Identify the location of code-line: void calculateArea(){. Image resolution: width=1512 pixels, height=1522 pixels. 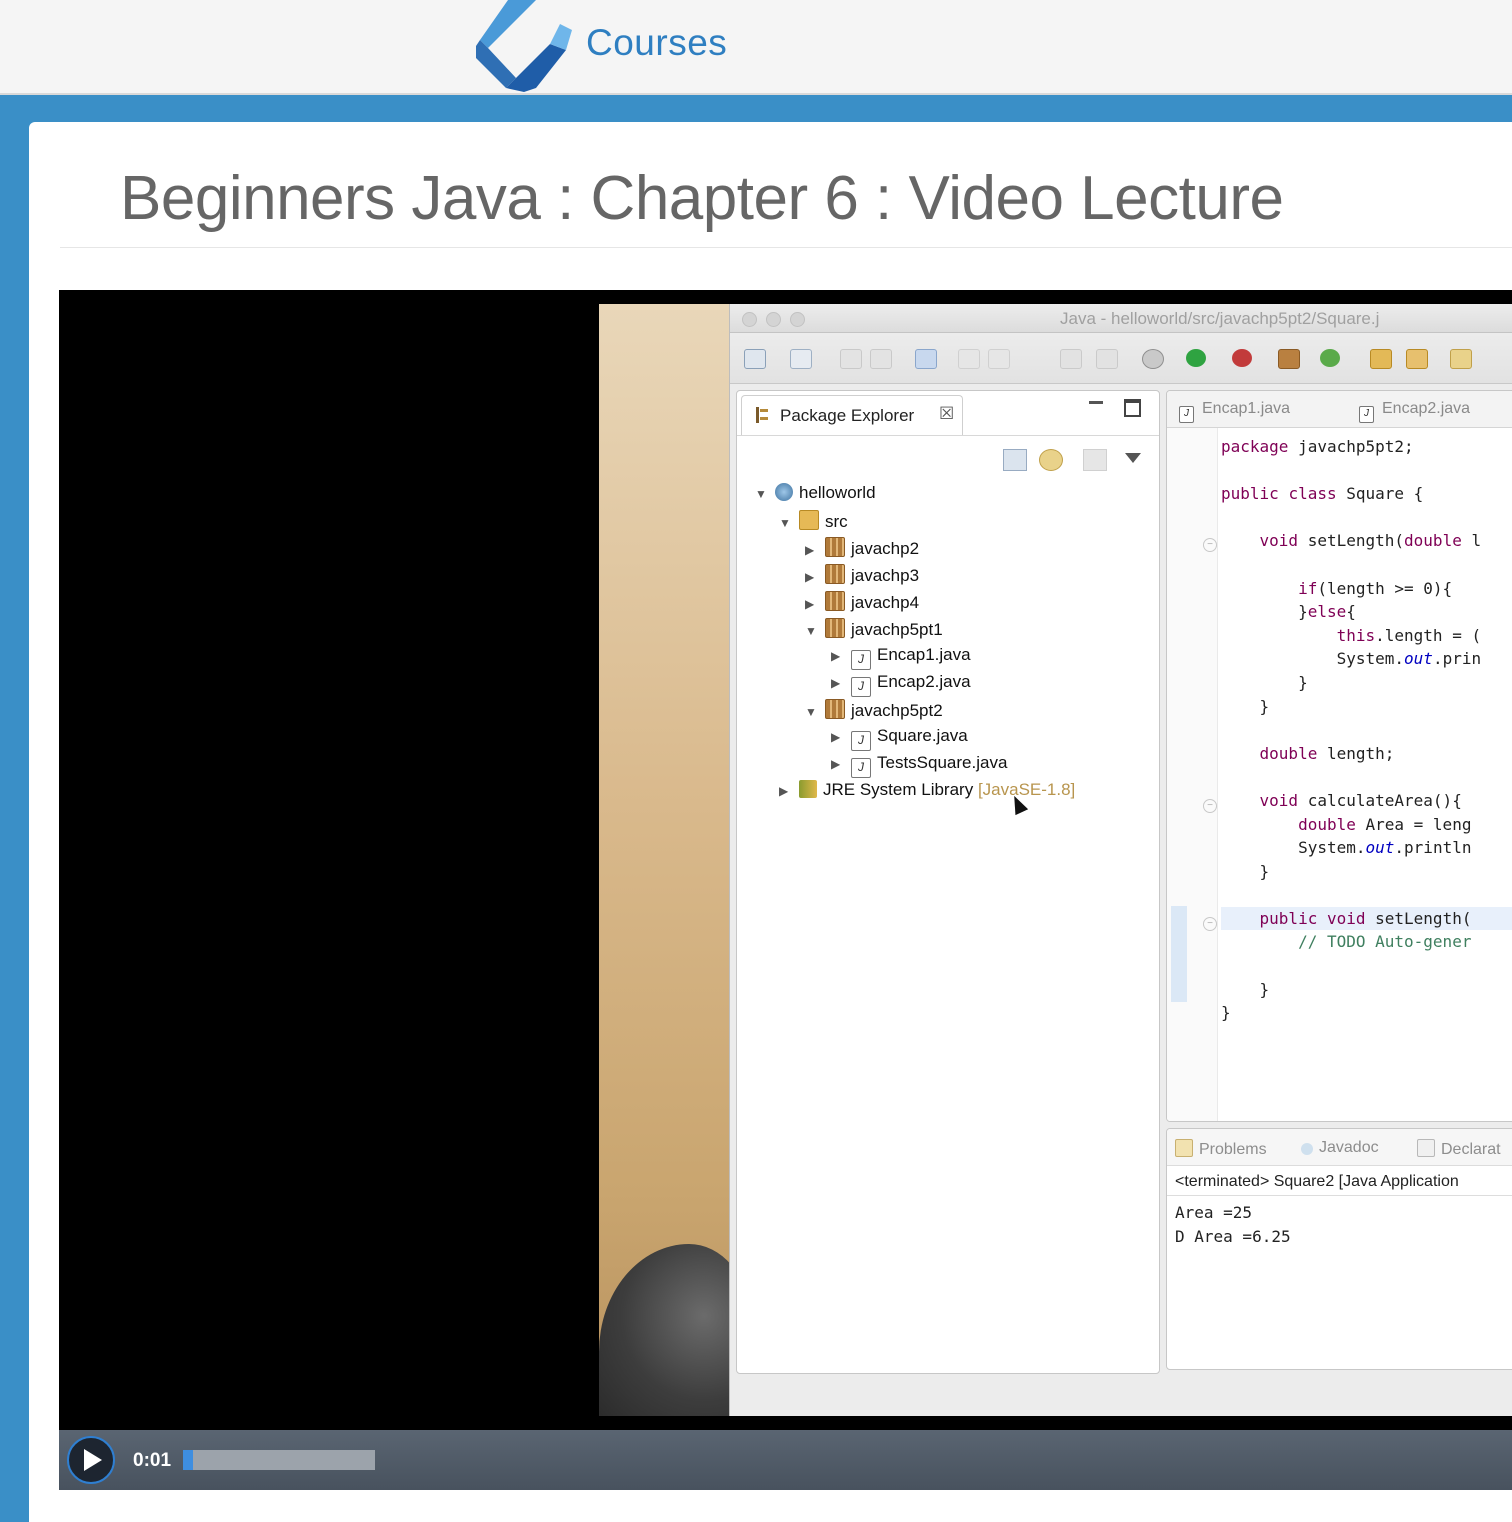
(1366, 801).